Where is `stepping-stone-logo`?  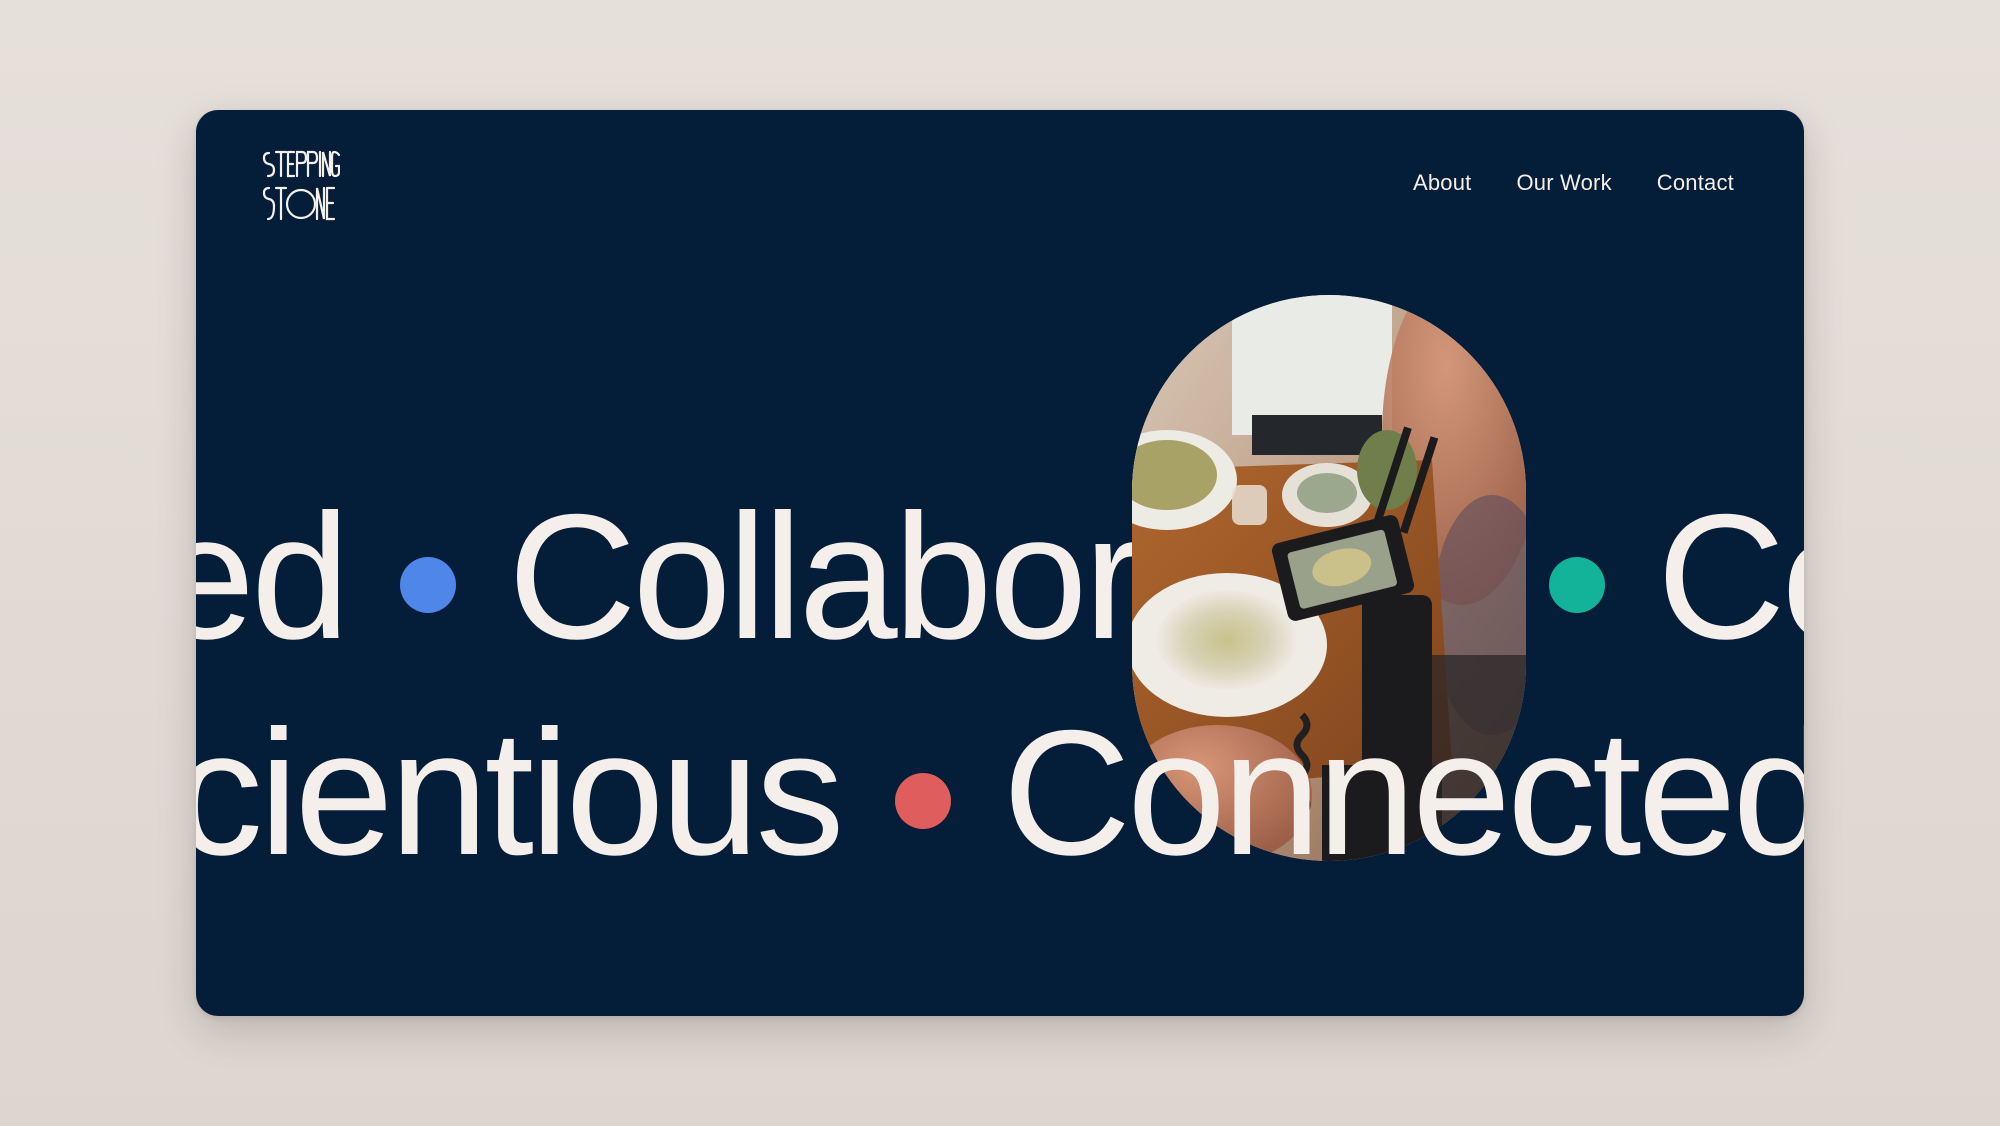 stepping-stone-logo is located at coordinates (301, 185).